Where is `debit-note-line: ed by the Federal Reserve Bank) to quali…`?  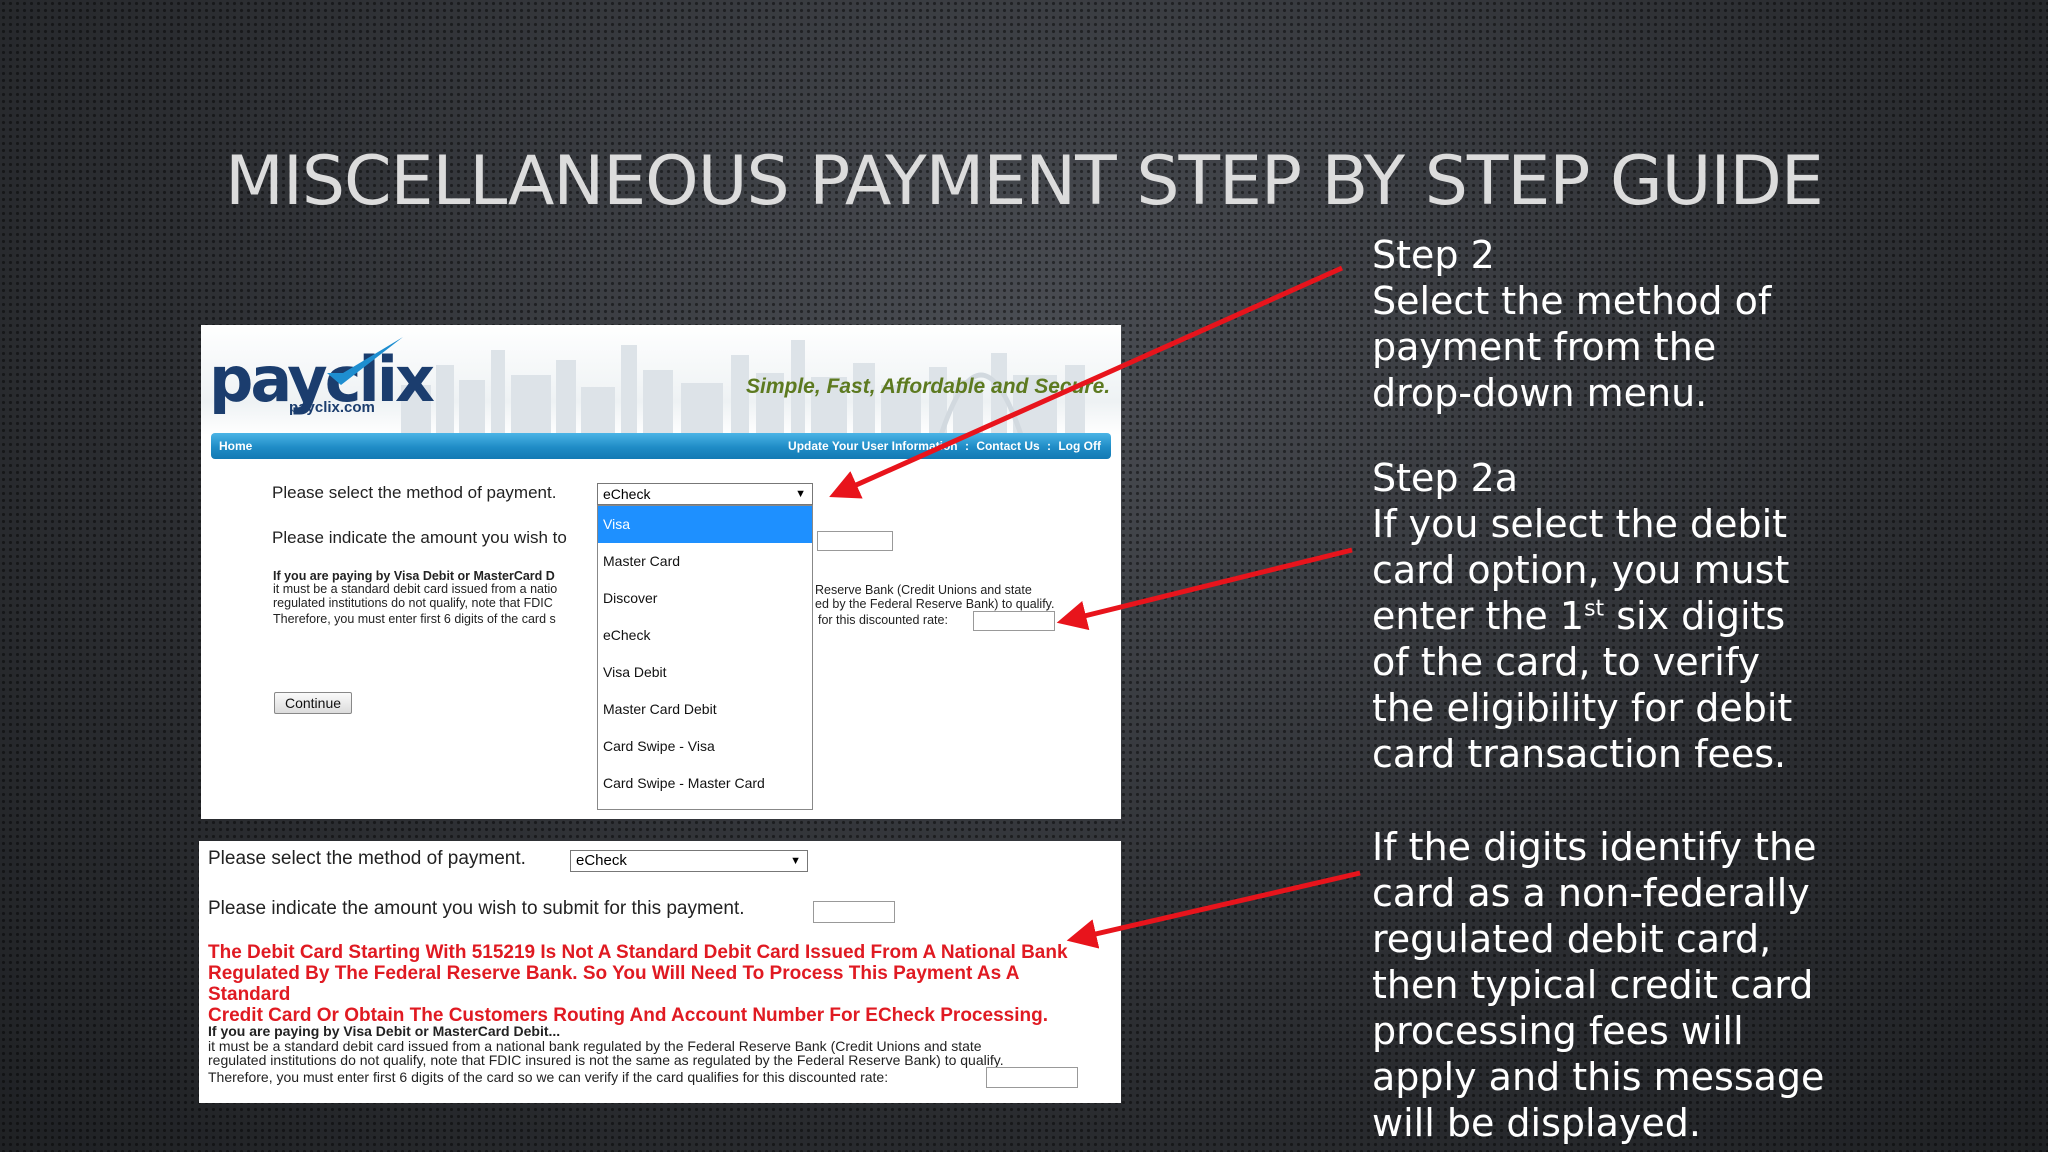 debit-note-line: ed by the Federal Reserve Bank) to quali… is located at coordinates (935, 604).